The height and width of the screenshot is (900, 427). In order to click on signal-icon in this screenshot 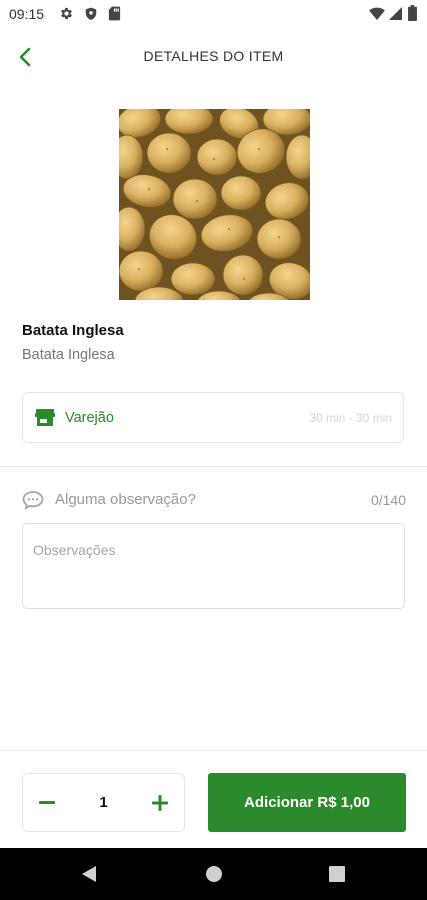, I will do `click(395, 13)`.